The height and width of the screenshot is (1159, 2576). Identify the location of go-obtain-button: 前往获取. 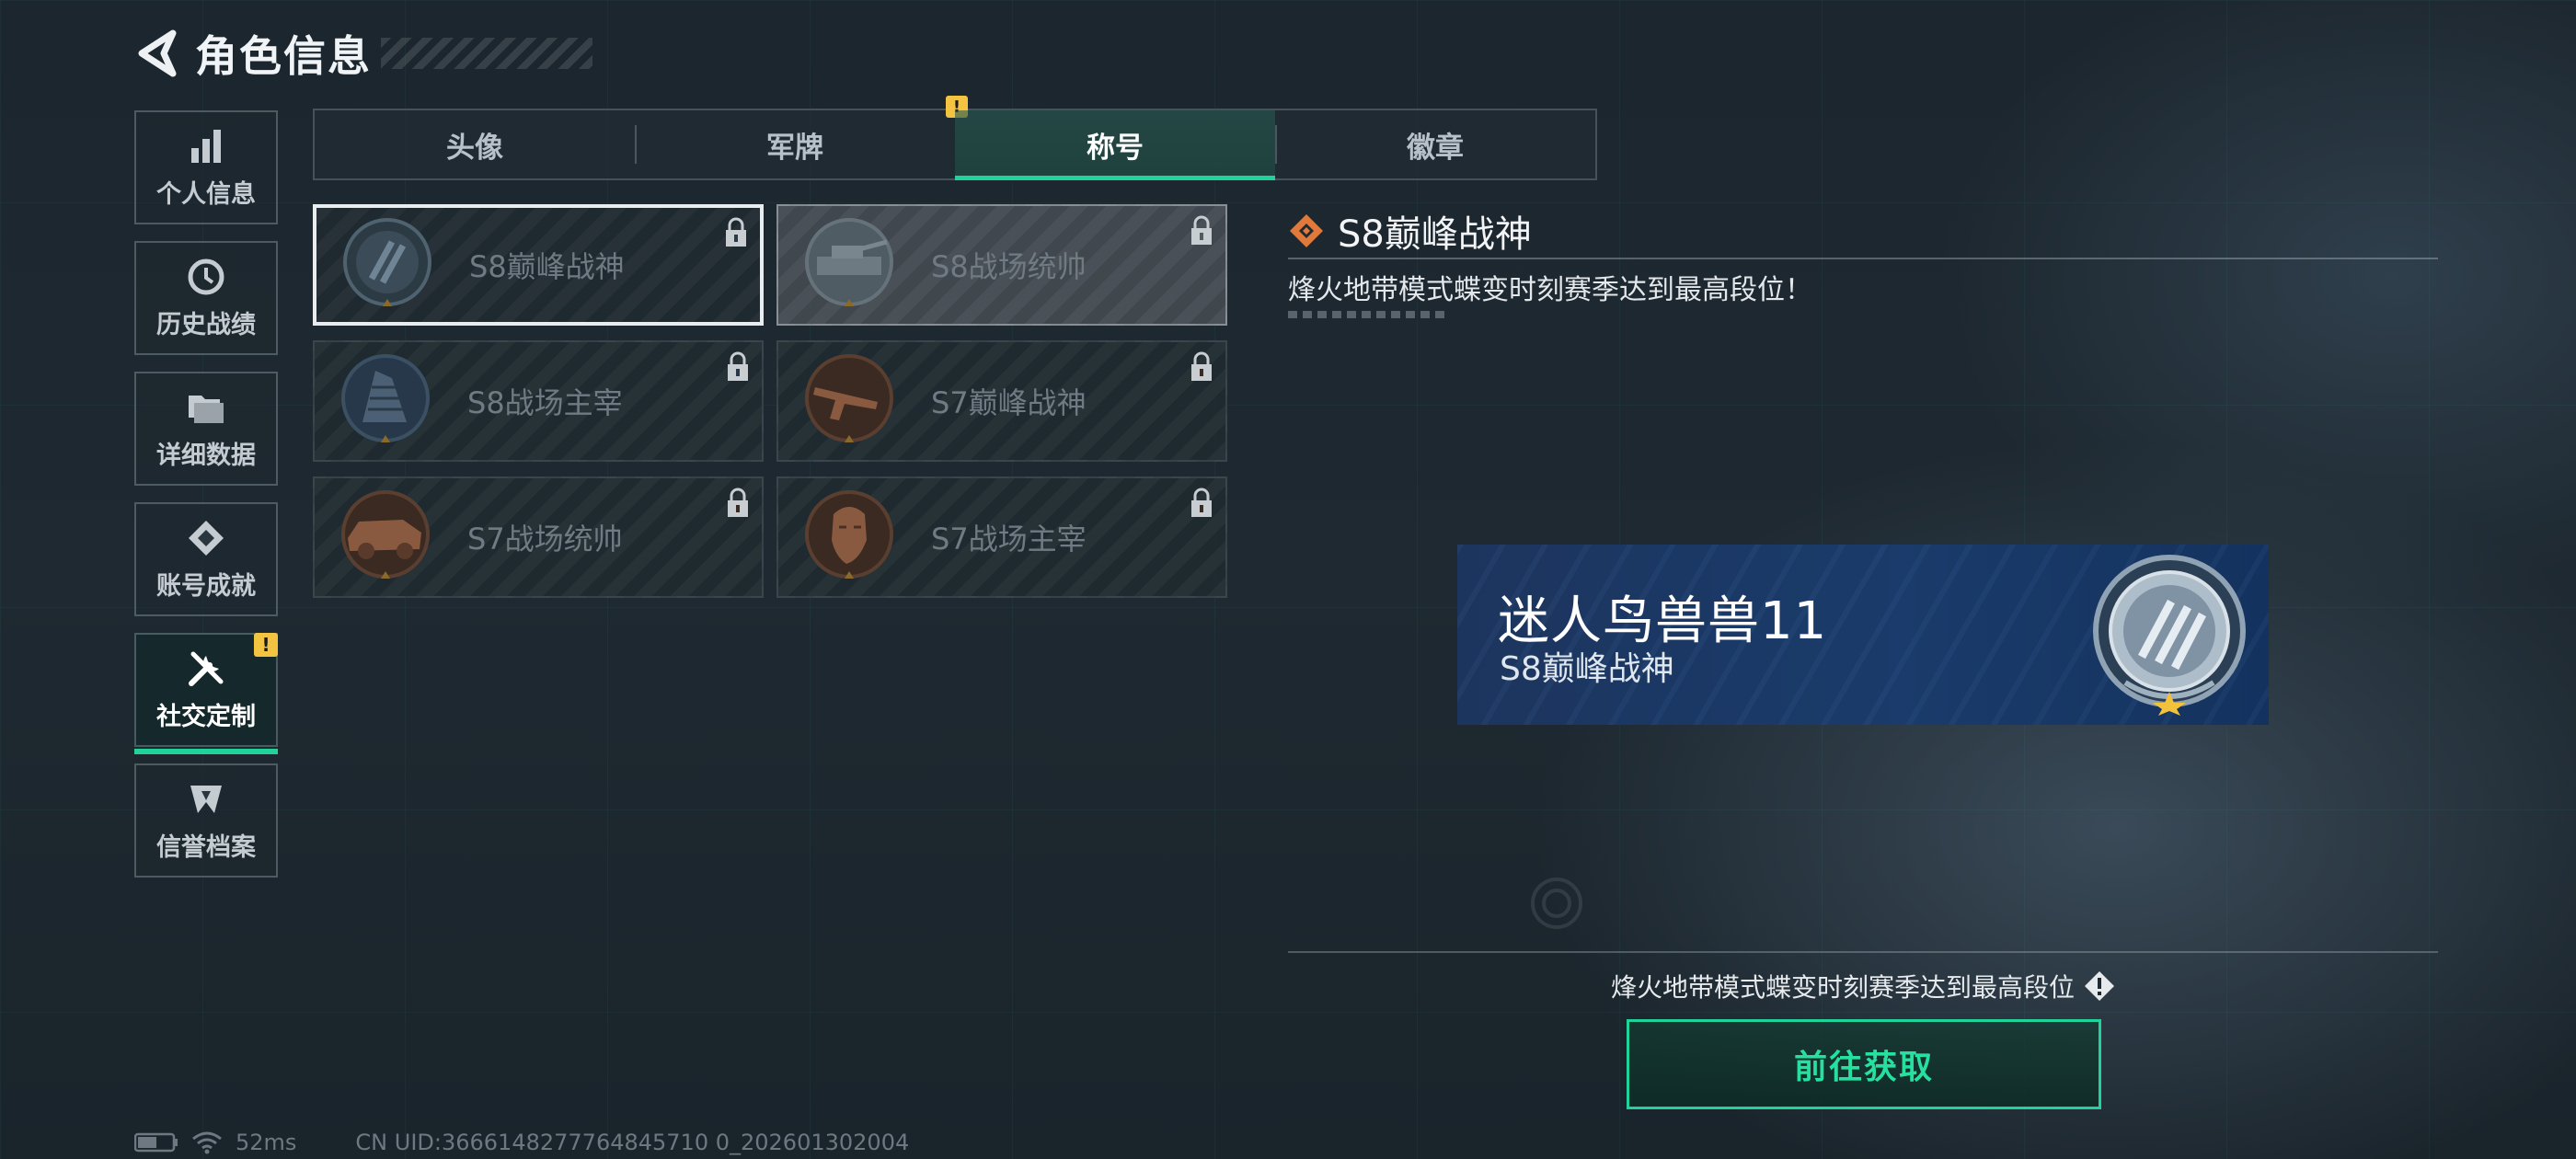
(1864, 1064).